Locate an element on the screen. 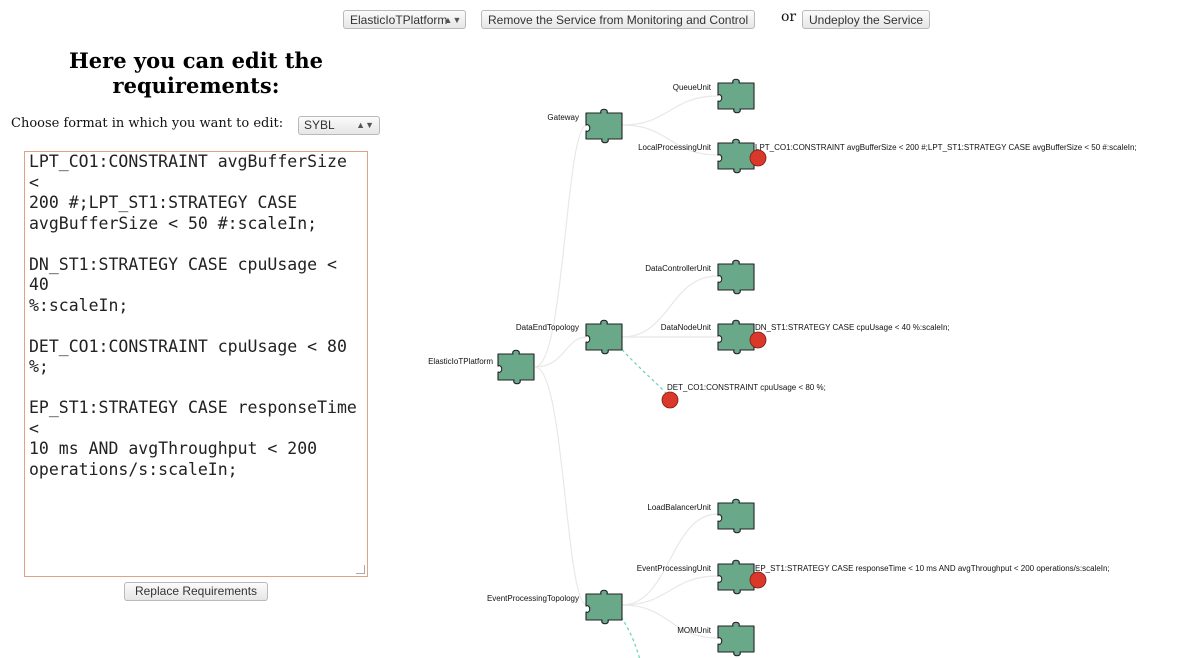 Image resolution: width=1180 pixels, height=658 pixels. service-select: ElasticIoTPlatform ▲▼ is located at coordinates (405, 19).